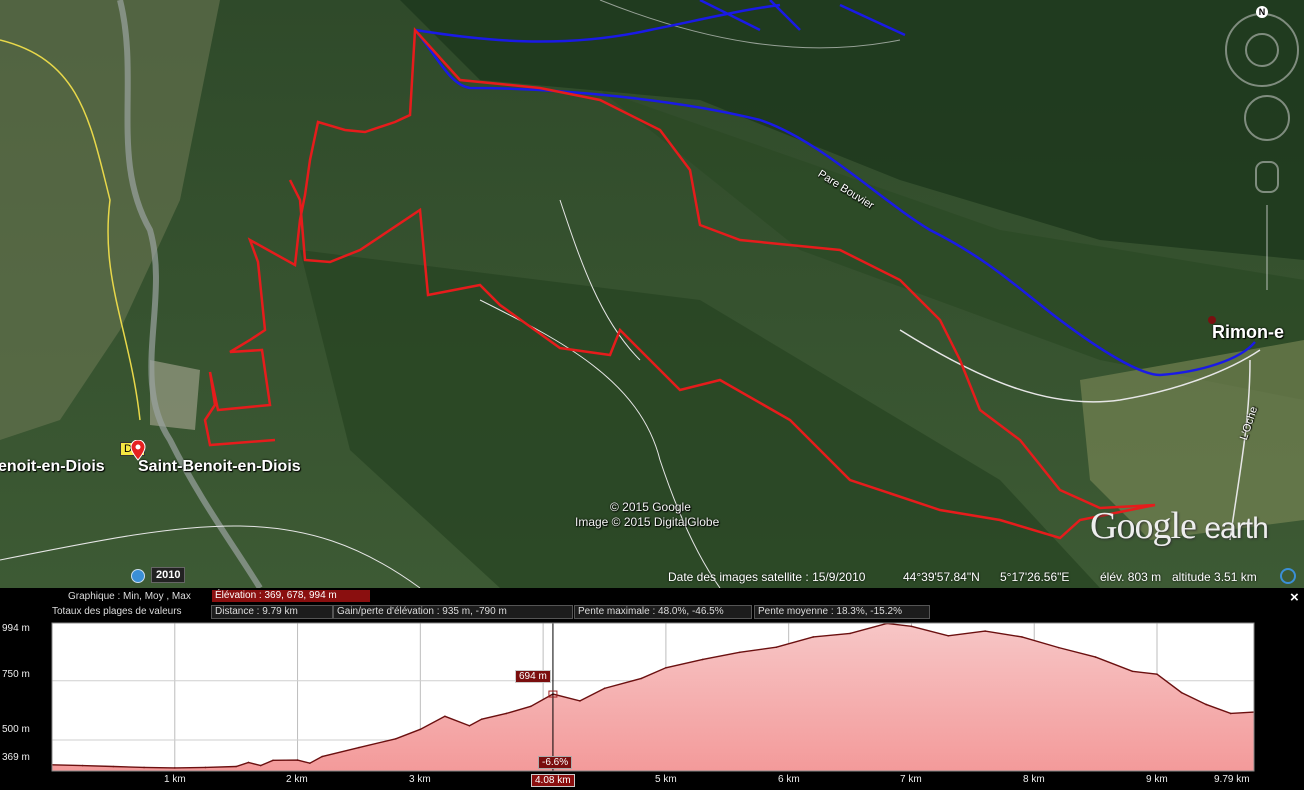 Image resolution: width=1304 pixels, height=790 pixels. What do you see at coordinates (1232, 779) in the screenshot?
I see `x-tick-label: 9.79 km` at bounding box center [1232, 779].